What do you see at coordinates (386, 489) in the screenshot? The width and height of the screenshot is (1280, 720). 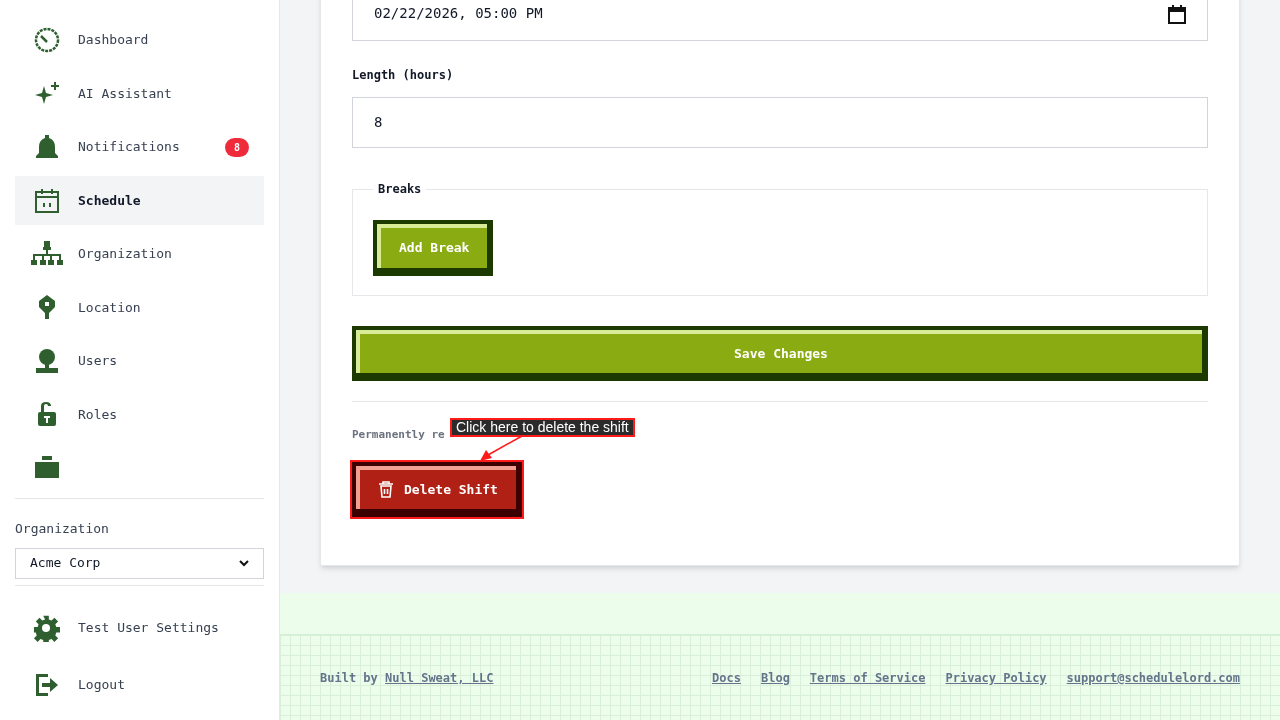 I see `trash-icon` at bounding box center [386, 489].